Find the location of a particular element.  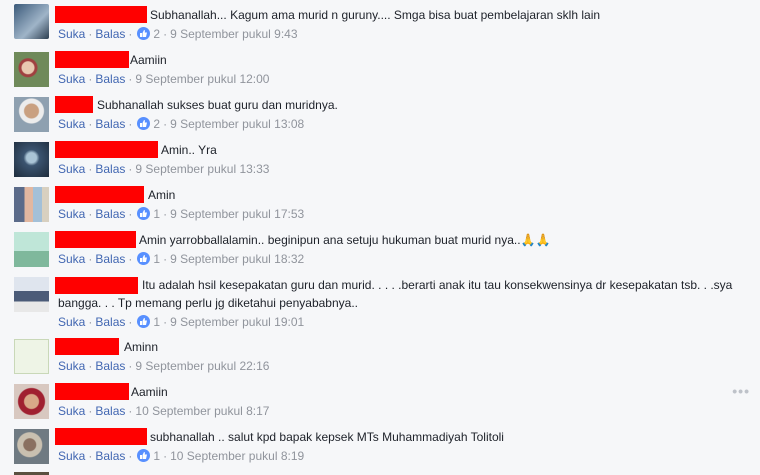

comment-text: Amin is located at coordinates (162, 195).